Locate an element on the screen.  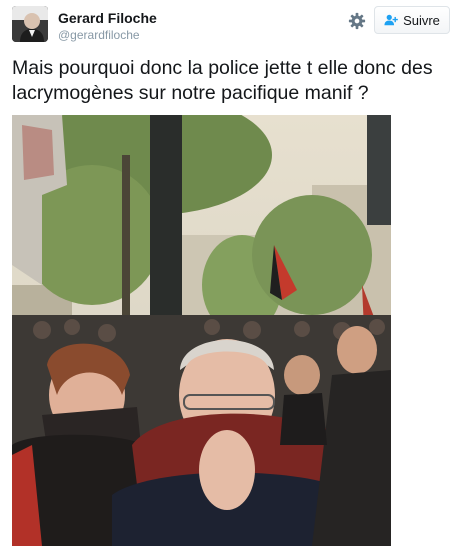
avatar is located at coordinates (30, 24).